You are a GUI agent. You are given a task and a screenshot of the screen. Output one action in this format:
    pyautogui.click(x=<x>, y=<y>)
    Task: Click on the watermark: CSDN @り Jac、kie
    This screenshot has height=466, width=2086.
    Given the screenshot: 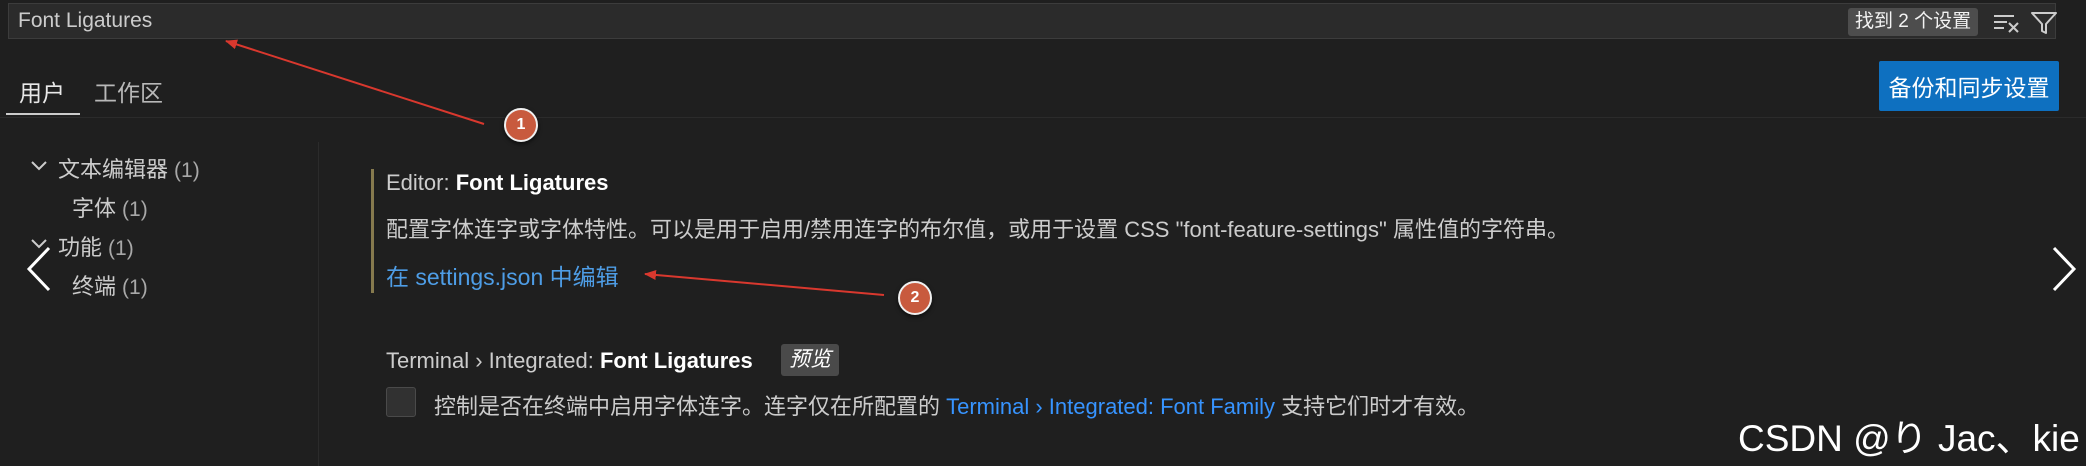 What is the action you would take?
    pyautogui.click(x=1909, y=438)
    